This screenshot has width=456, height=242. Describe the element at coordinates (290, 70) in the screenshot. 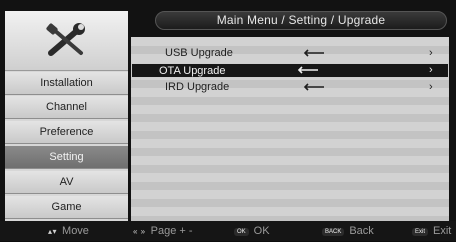

I see `ota-upgrade-row: OTA Upgrade ›` at that location.